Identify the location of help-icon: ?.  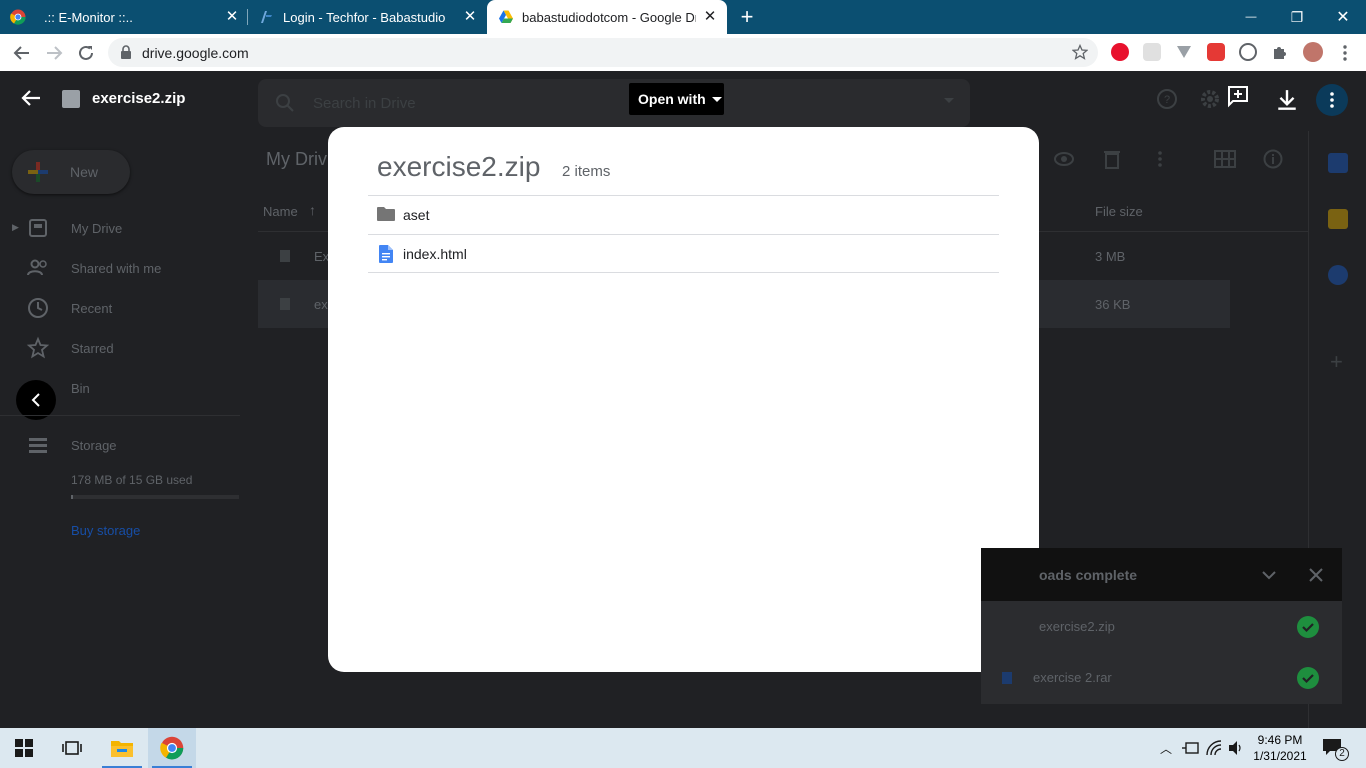
(1167, 99).